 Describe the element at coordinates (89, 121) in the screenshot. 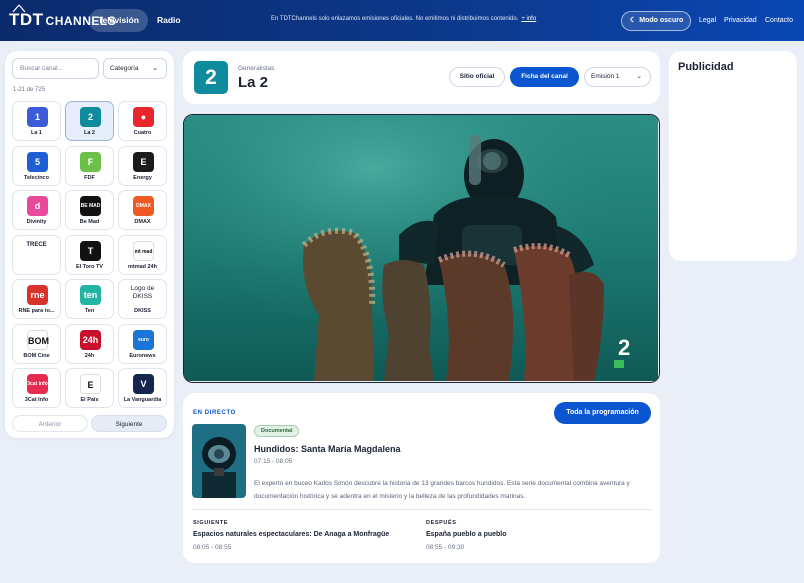

I see `channel-tile: 2 La 2` at that location.